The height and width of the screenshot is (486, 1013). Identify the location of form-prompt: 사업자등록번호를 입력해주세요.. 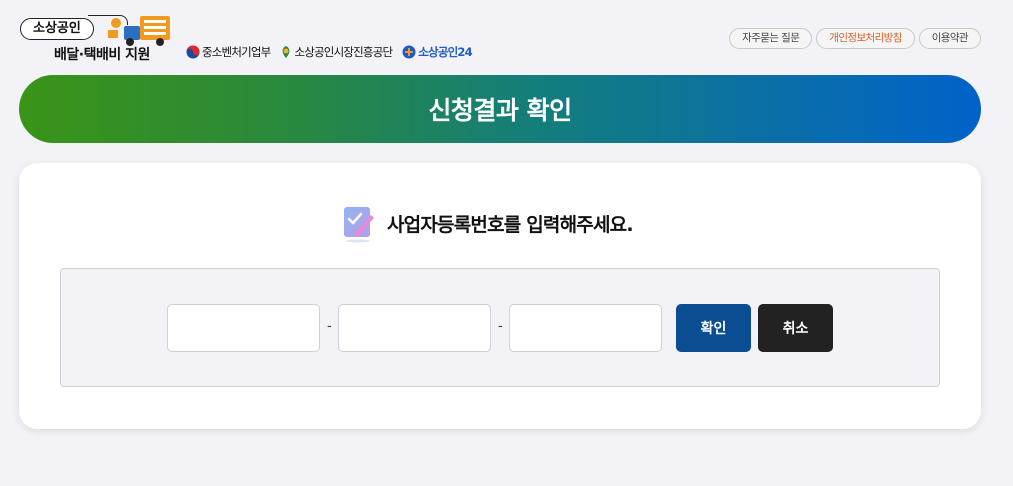
(487, 223).